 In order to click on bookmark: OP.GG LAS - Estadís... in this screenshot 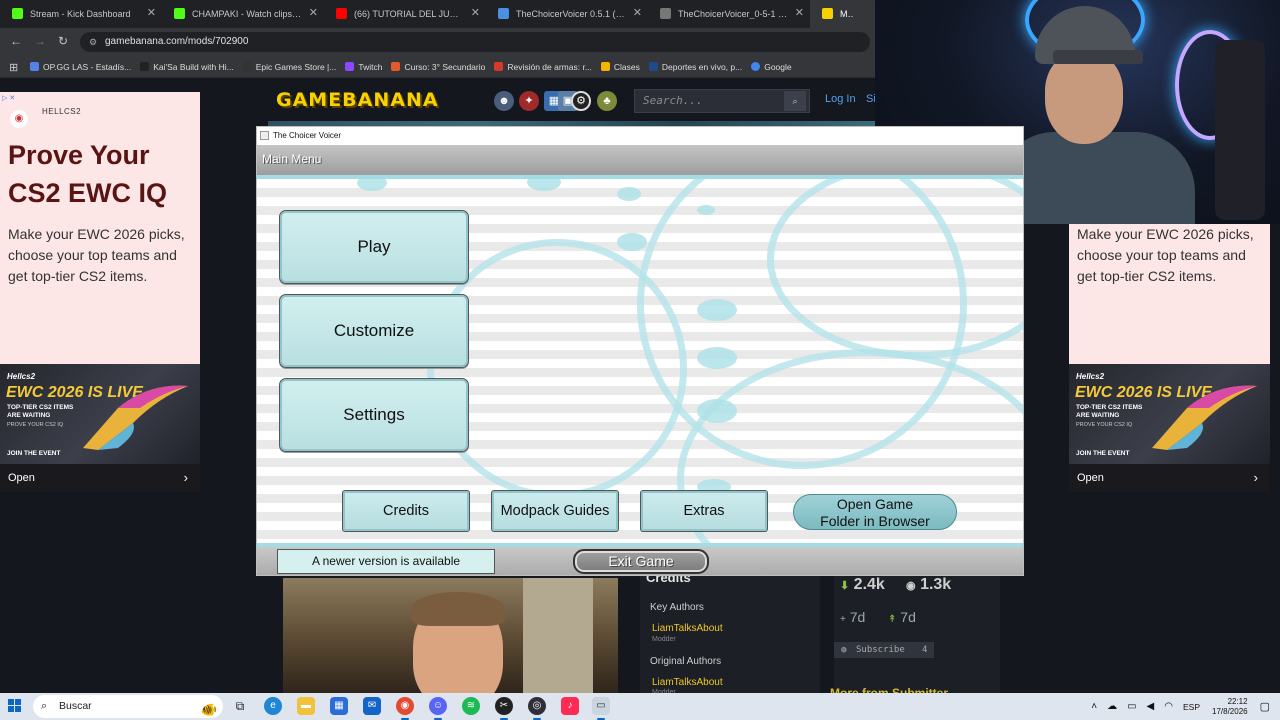, I will do `click(80, 67)`.